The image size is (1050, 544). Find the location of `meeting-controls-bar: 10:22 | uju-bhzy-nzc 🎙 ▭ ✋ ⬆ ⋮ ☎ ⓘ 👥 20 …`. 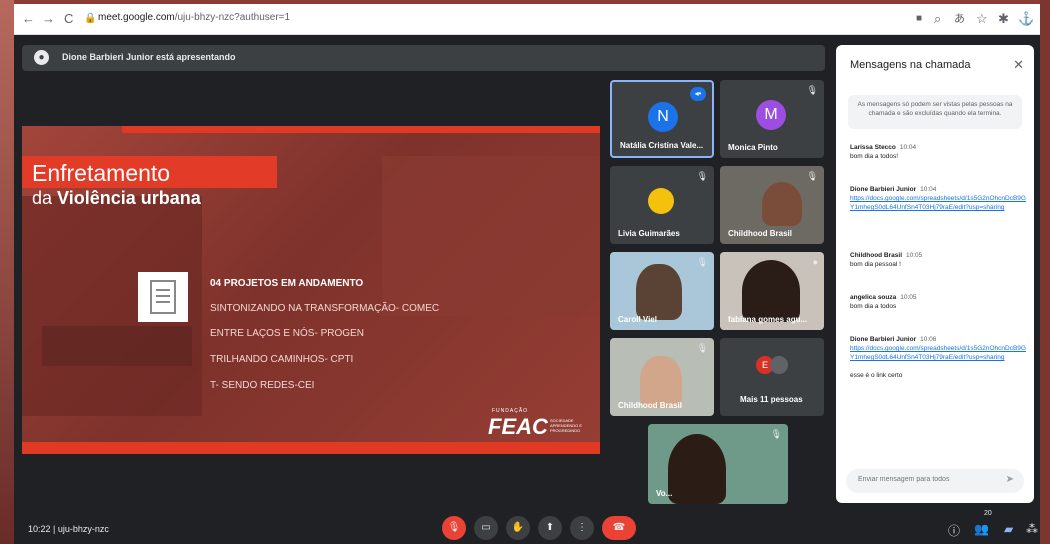

meeting-controls-bar: 10:22 | uju-bhzy-nzc 🎙 ▭ ✋ ⬆ ⋮ ☎ ⓘ 👥 20 … is located at coordinates (527, 526).